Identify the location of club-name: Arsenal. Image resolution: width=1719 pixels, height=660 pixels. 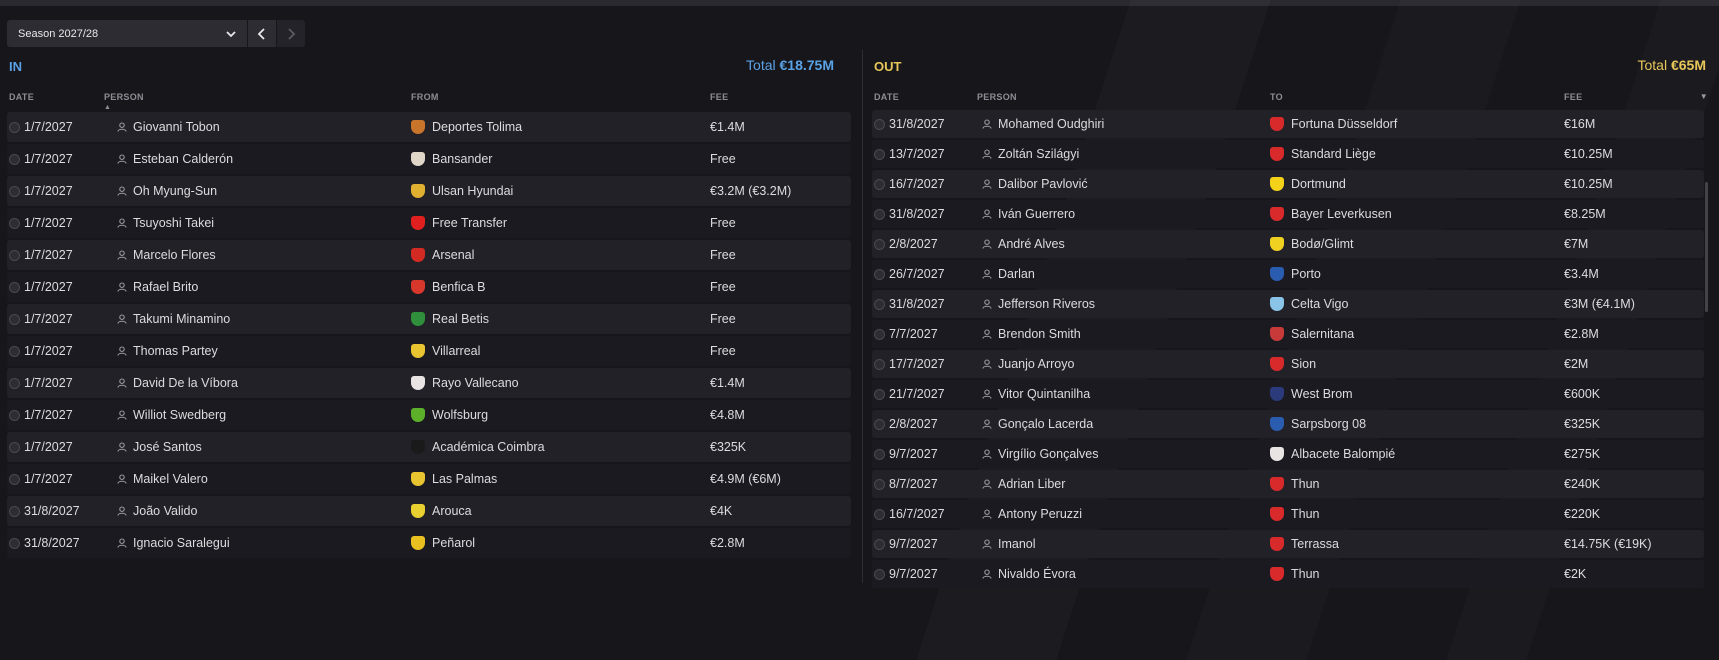
(453, 255).